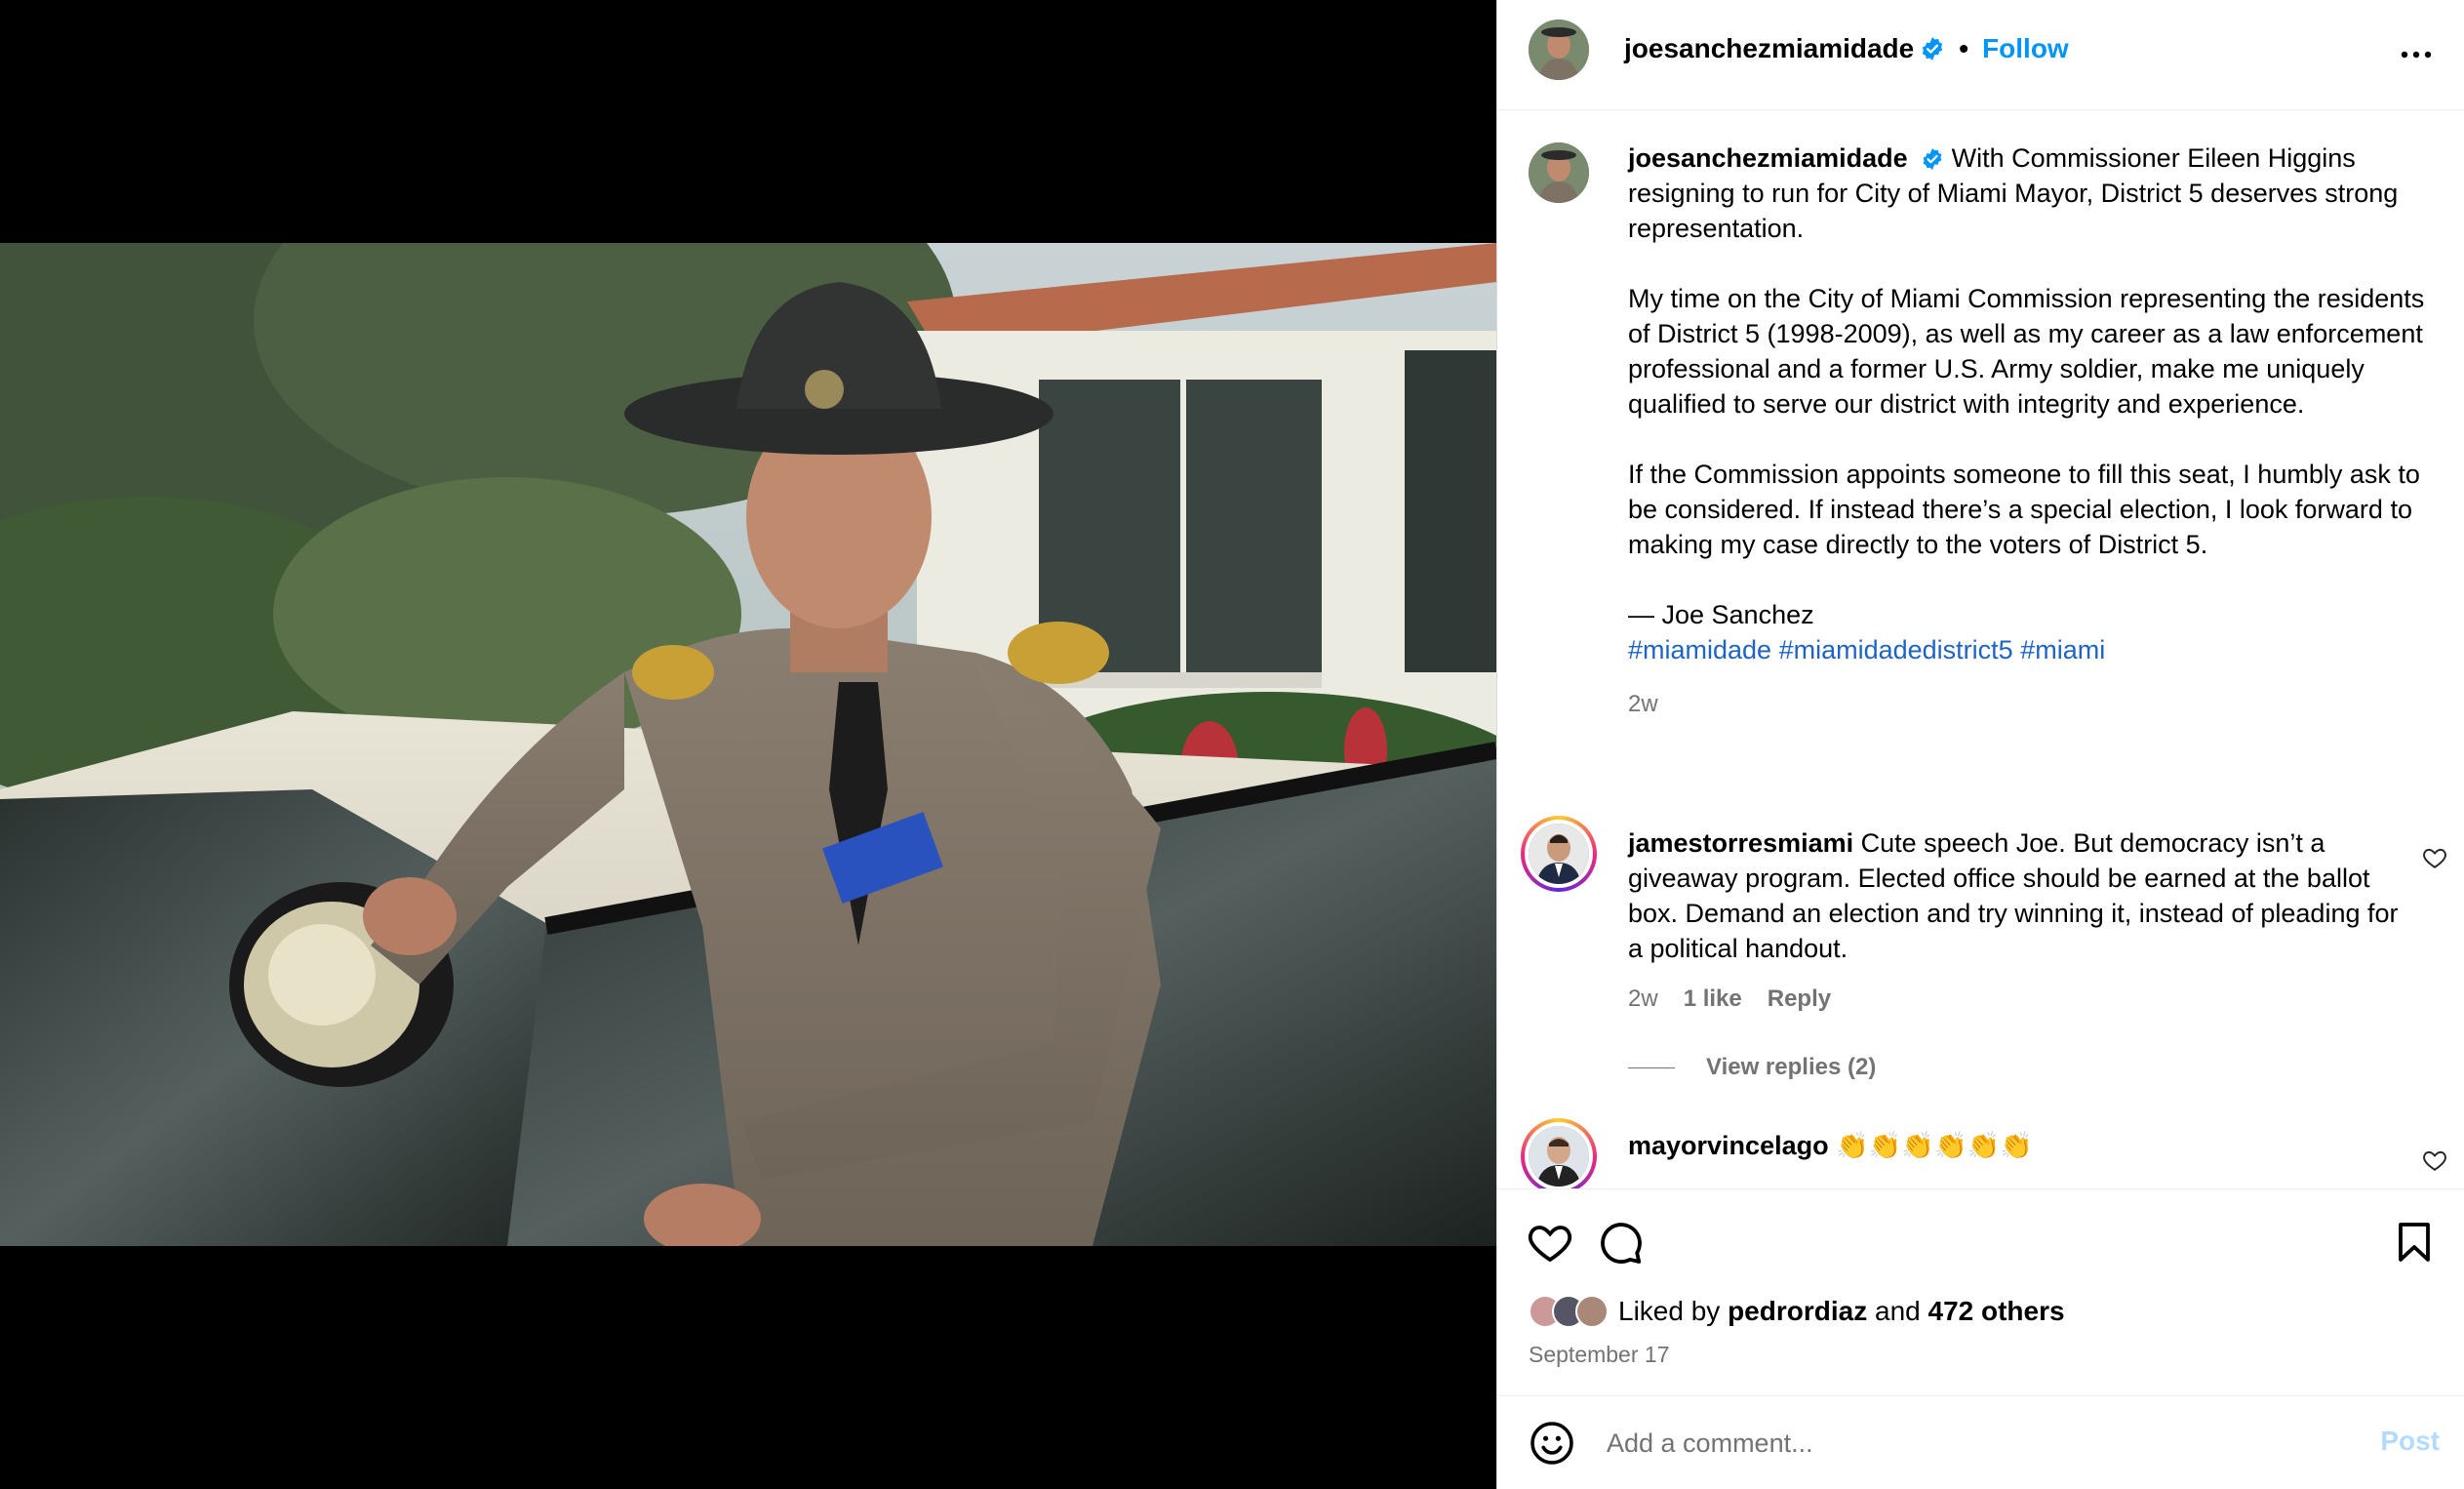  I want to click on reply-button: Reply, so click(1799, 999).